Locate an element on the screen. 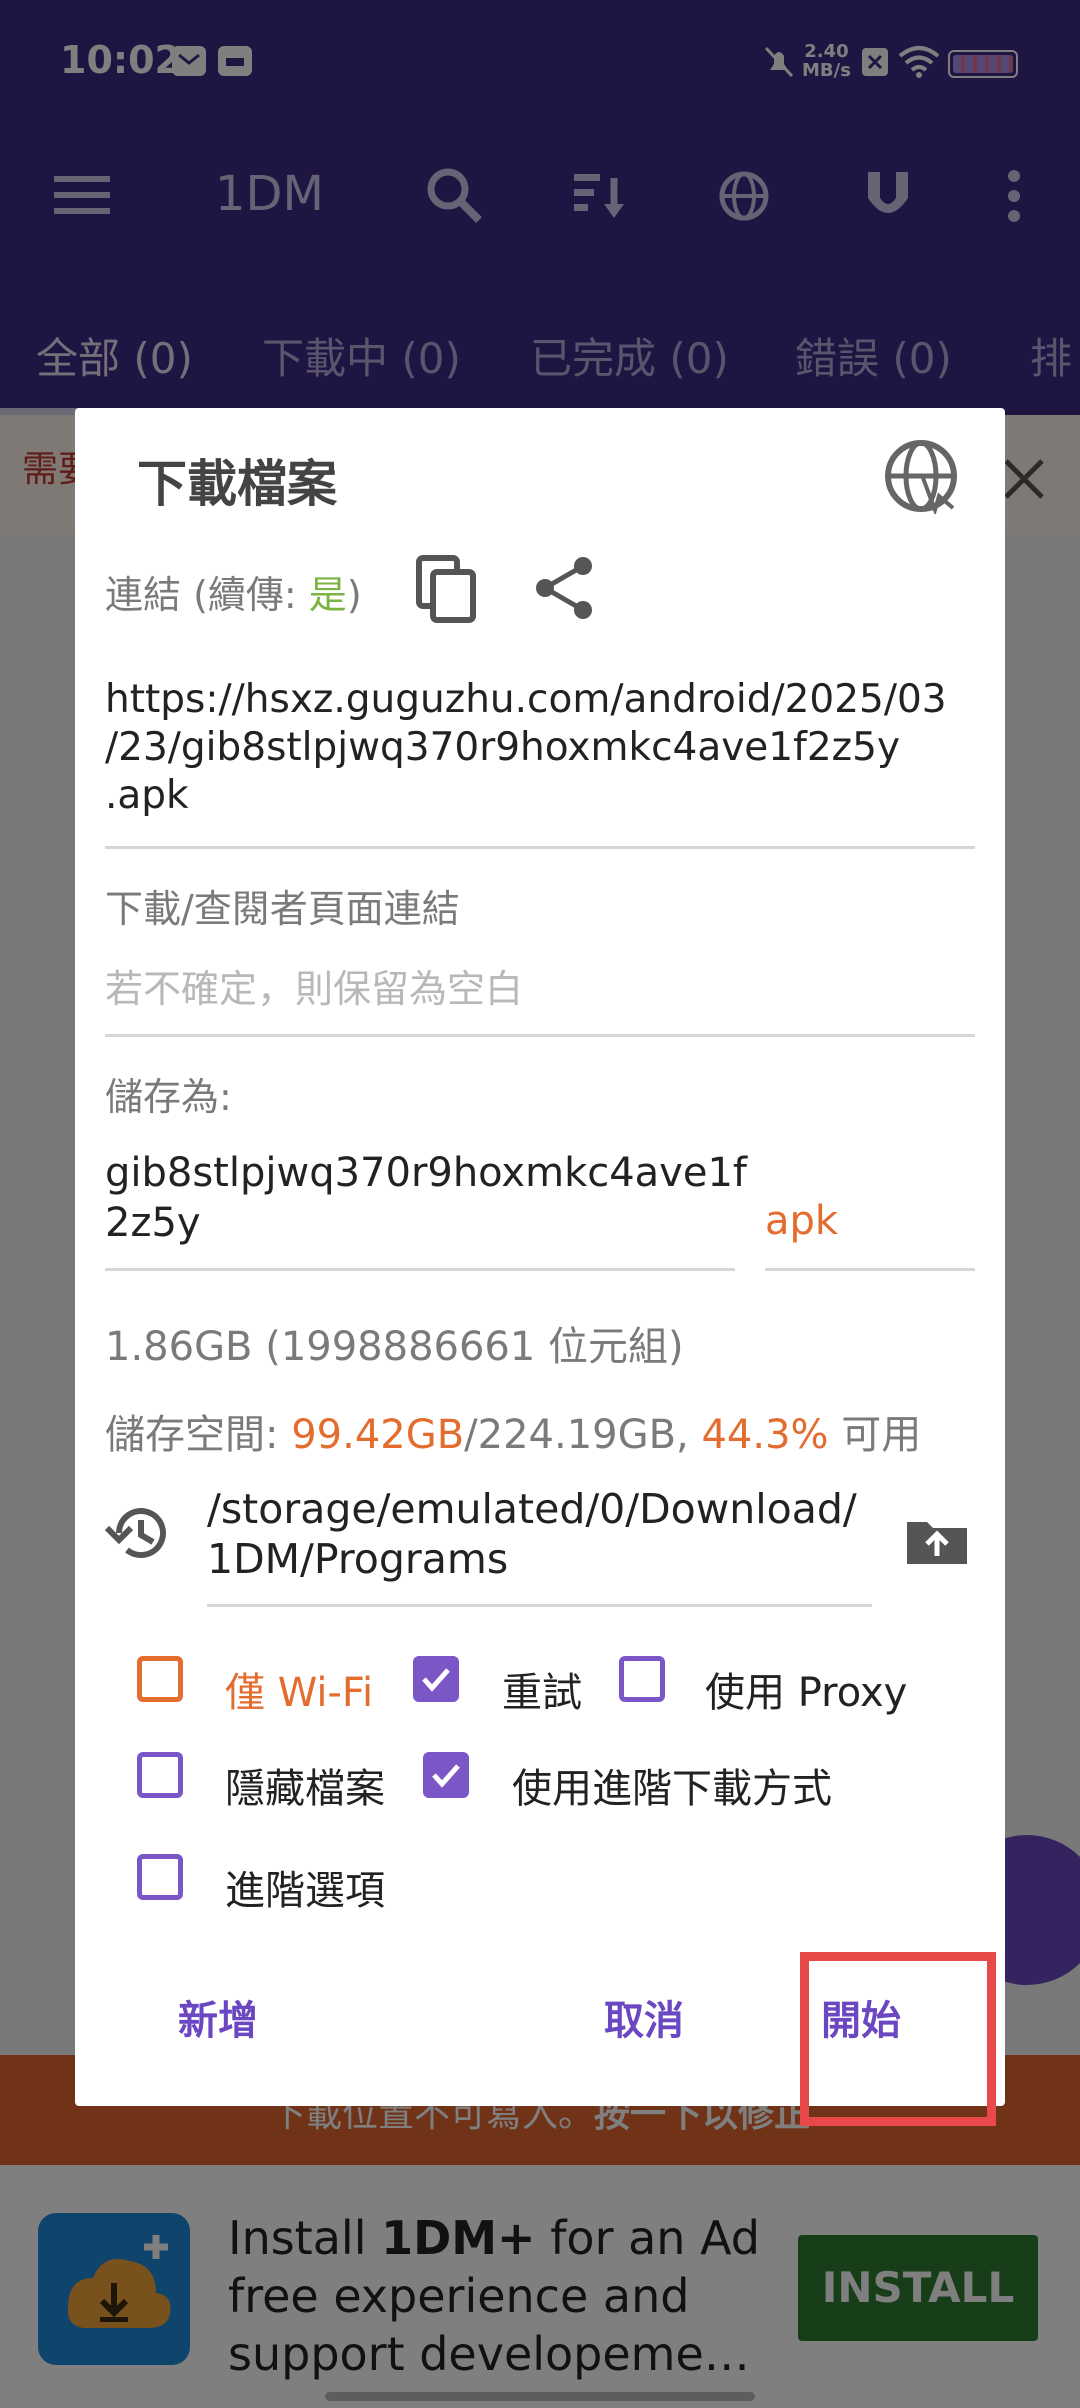 The image size is (1080, 2408). retry-checkbox is located at coordinates (436, 1679).